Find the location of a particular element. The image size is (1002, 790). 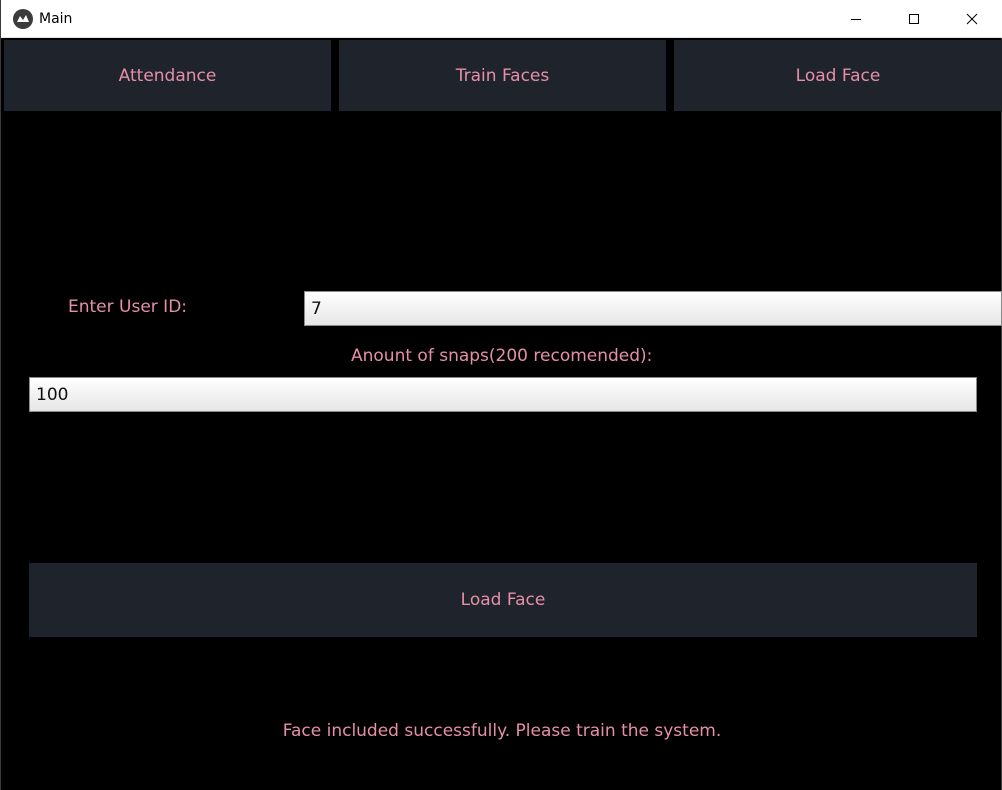

maximize-icon is located at coordinates (914, 19).